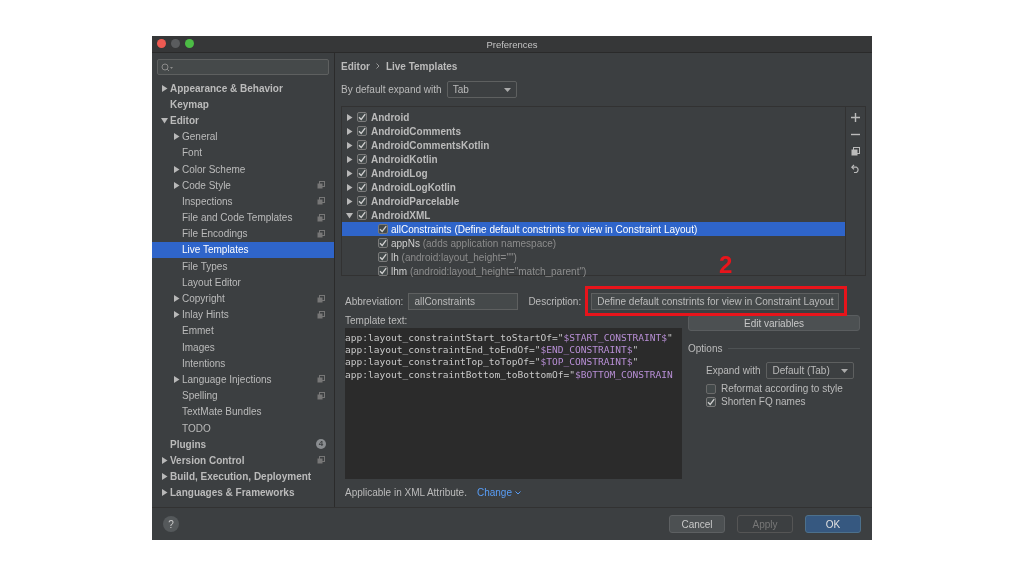 Image resolution: width=1024 pixels, height=576 pixels. I want to click on checkbox-label: Reformat according to style, so click(782, 388).